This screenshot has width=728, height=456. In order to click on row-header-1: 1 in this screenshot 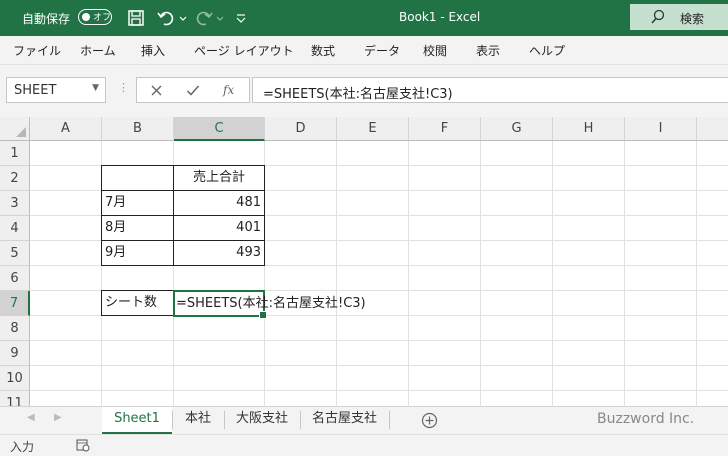, I will do `click(15, 153)`.